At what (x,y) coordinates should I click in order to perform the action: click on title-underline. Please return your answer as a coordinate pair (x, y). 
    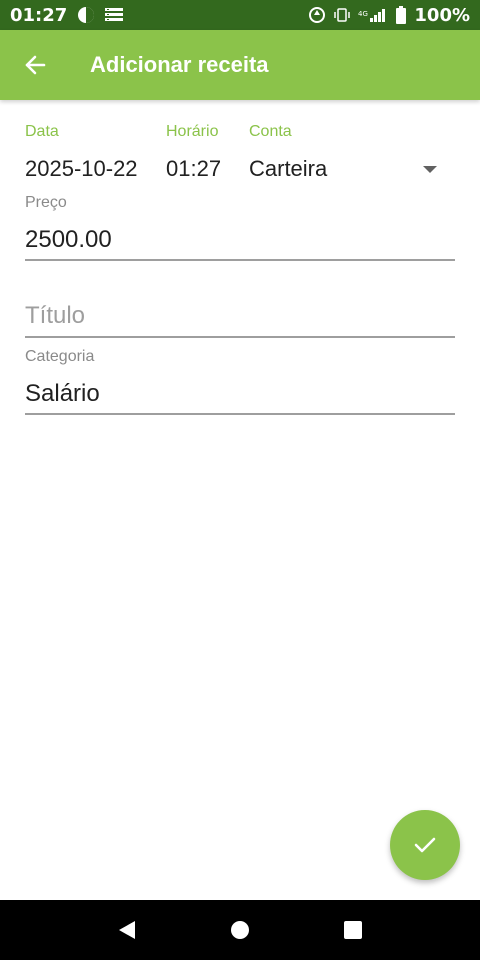
    Looking at the image, I should click on (240, 337).